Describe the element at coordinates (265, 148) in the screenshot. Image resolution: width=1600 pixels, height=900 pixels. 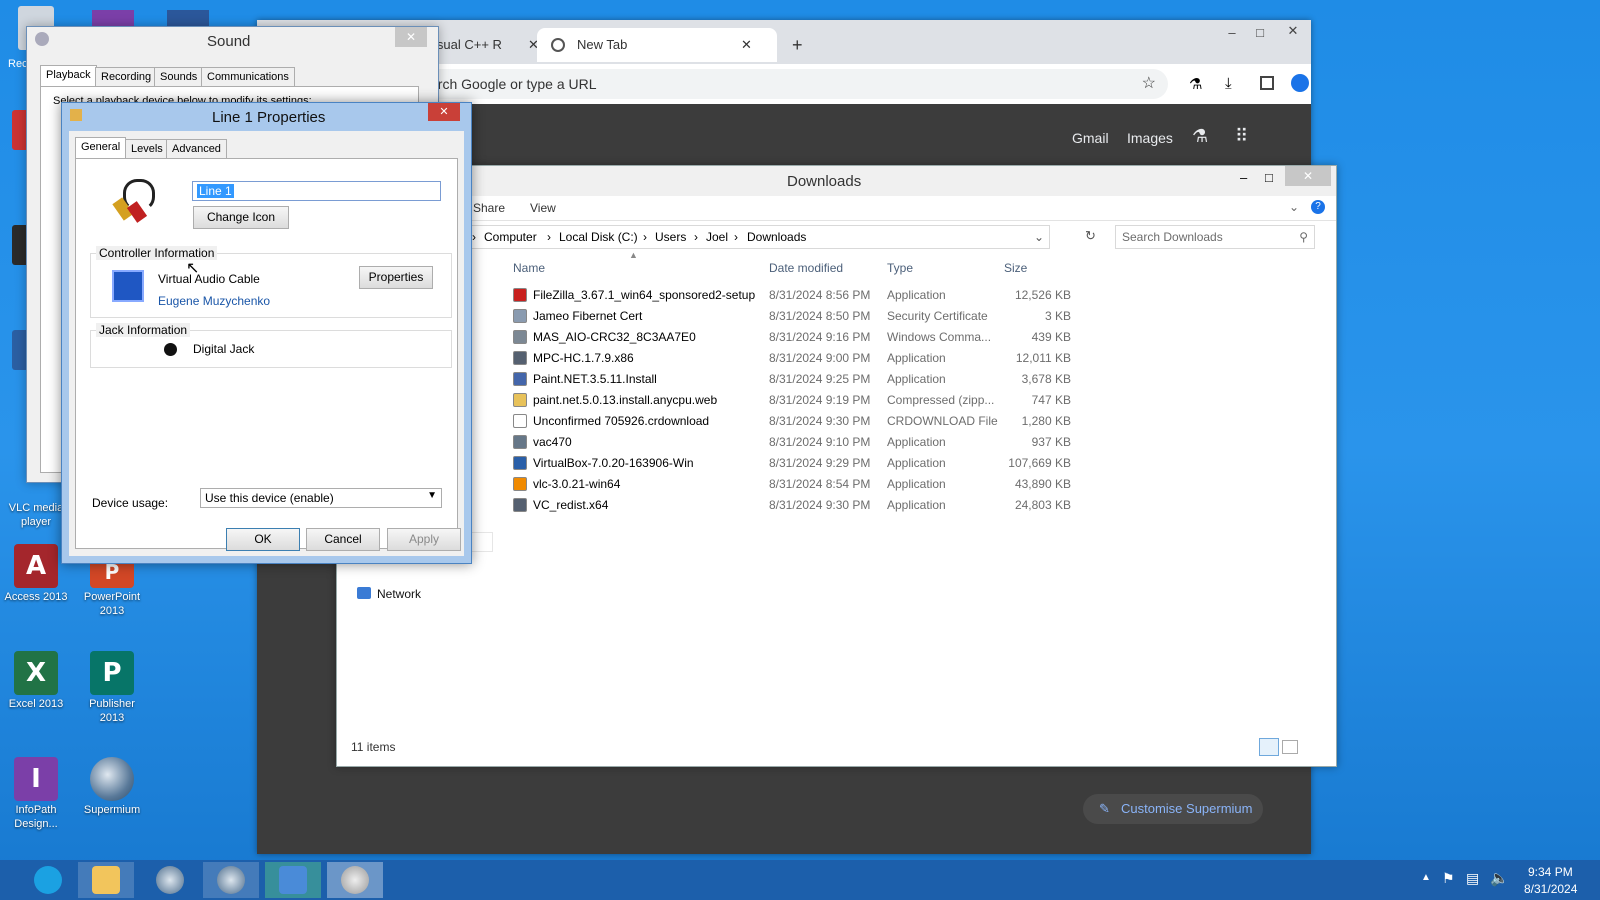
I see `props-tabs: General Levels Advanced` at that location.